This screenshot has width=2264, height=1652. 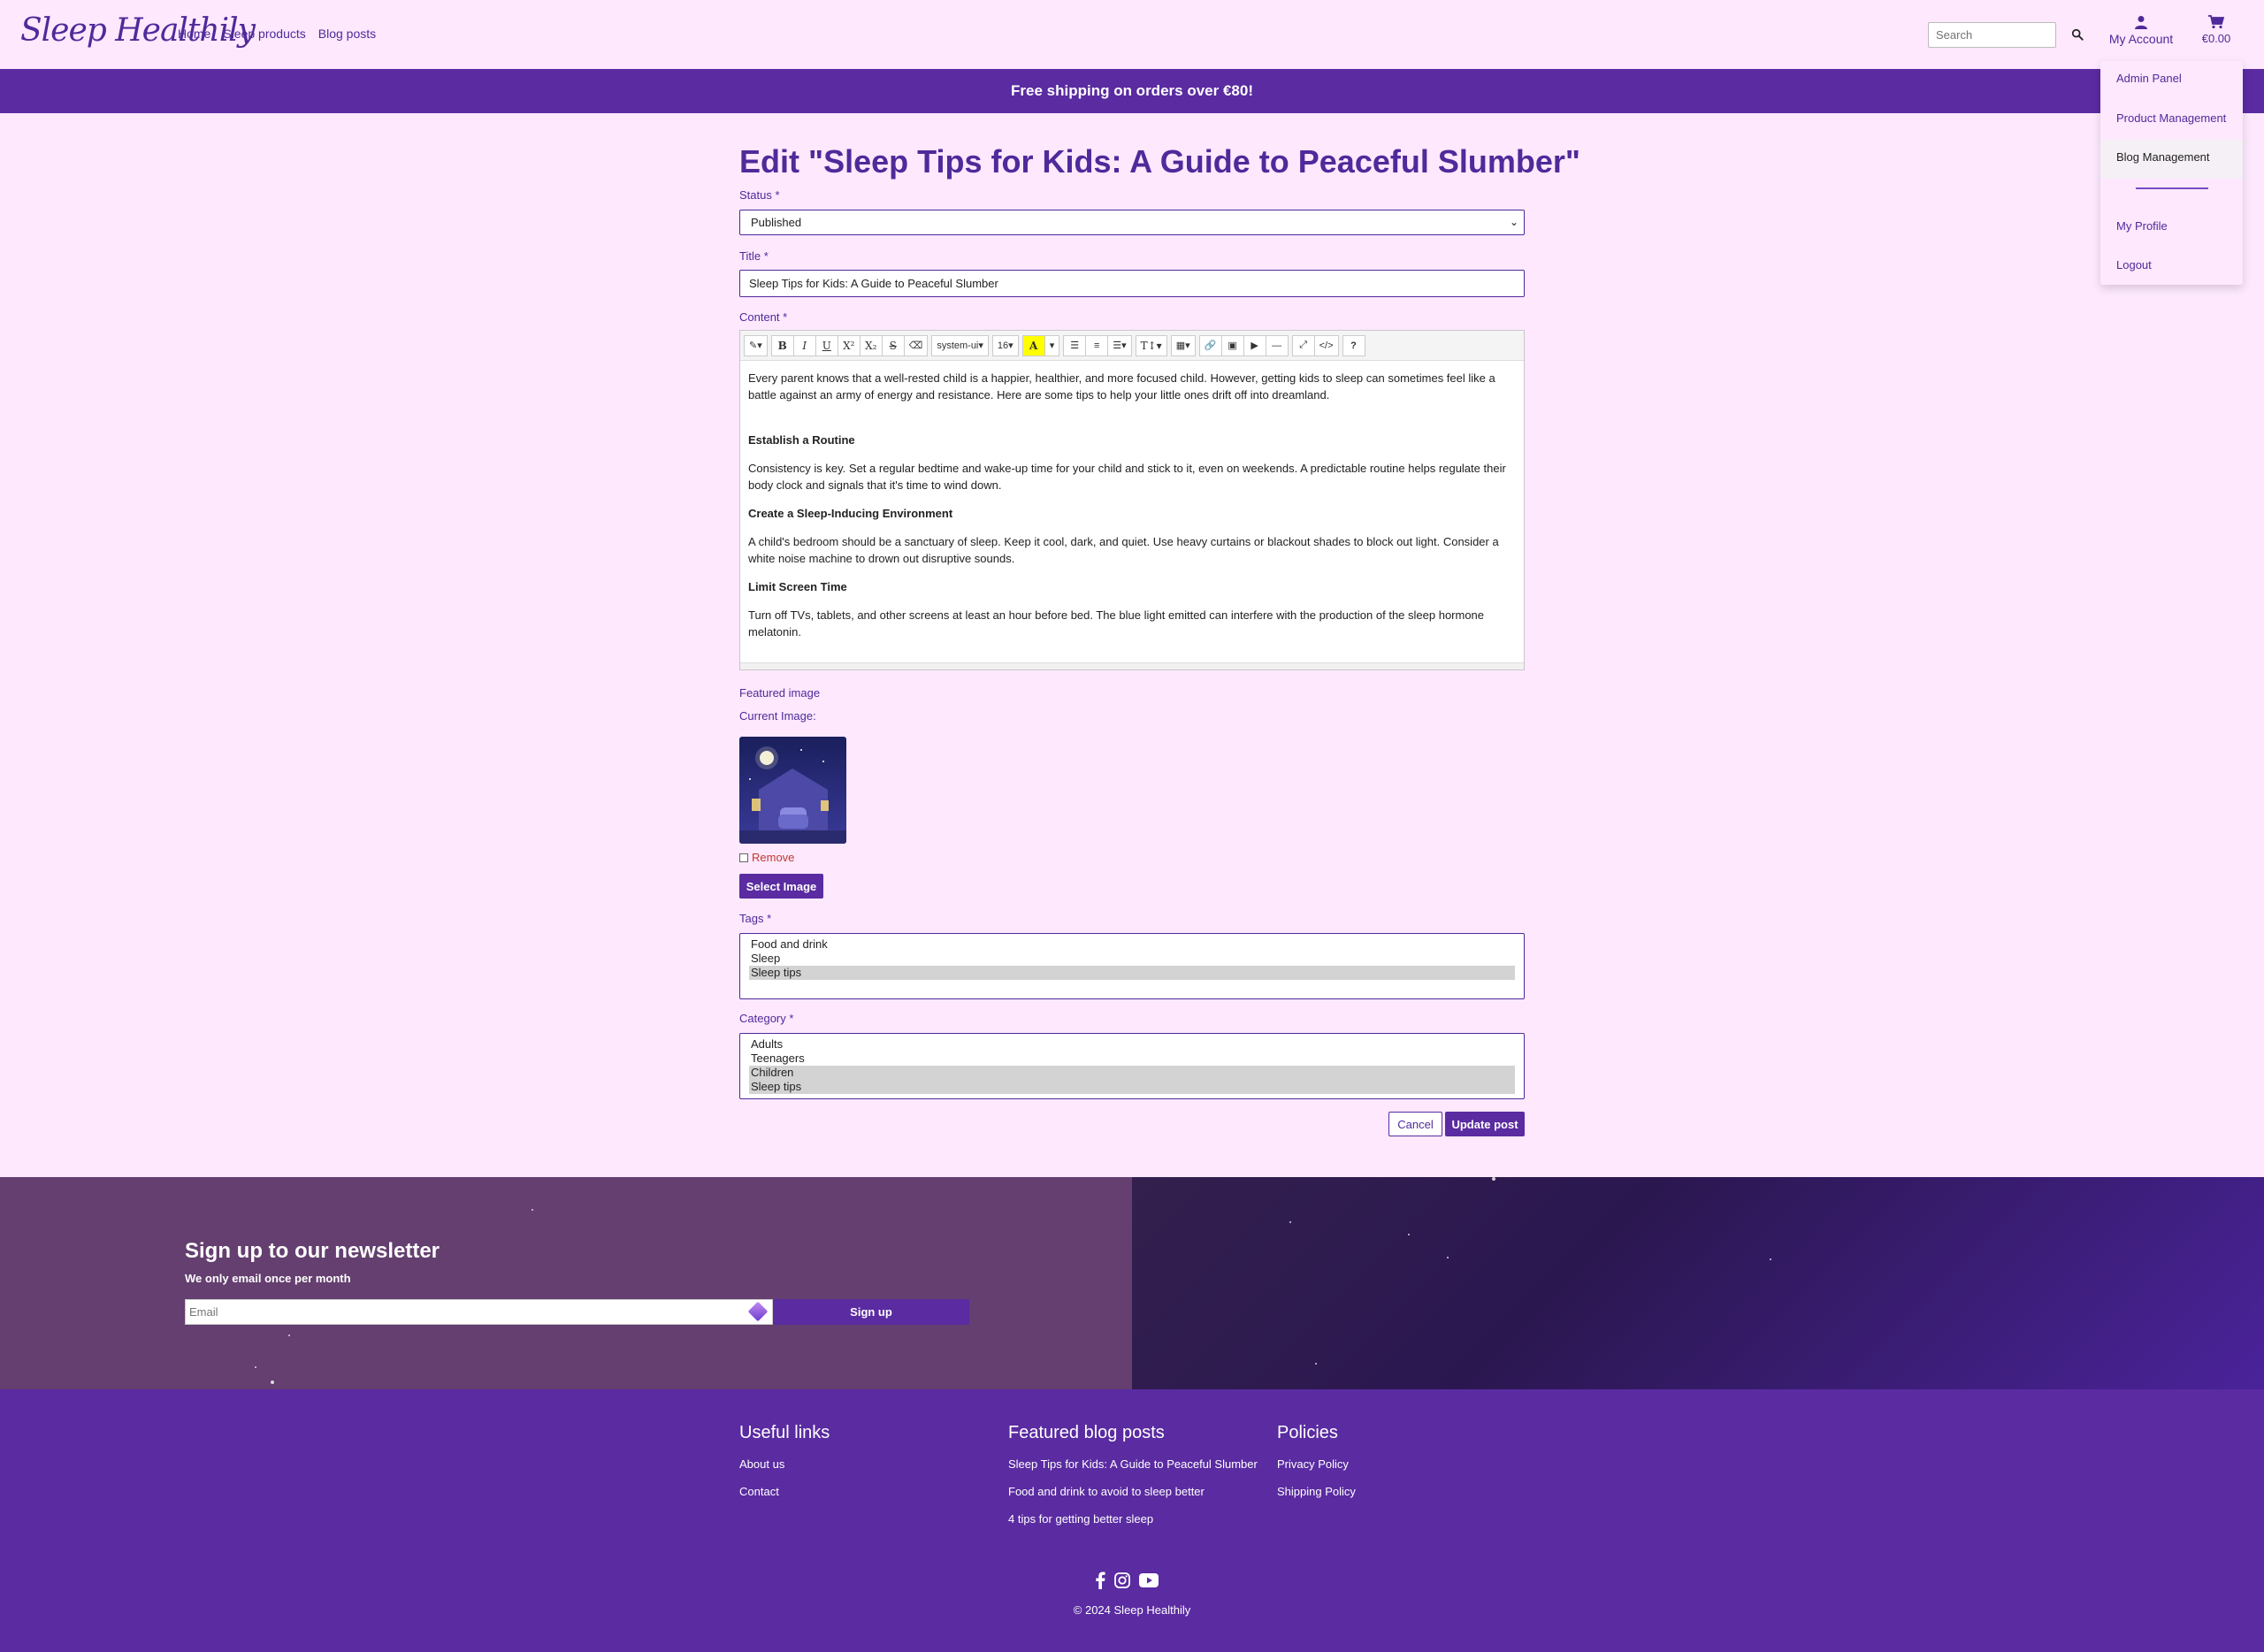 What do you see at coordinates (893, 345) in the screenshot?
I see `strikethrough-button: S` at bounding box center [893, 345].